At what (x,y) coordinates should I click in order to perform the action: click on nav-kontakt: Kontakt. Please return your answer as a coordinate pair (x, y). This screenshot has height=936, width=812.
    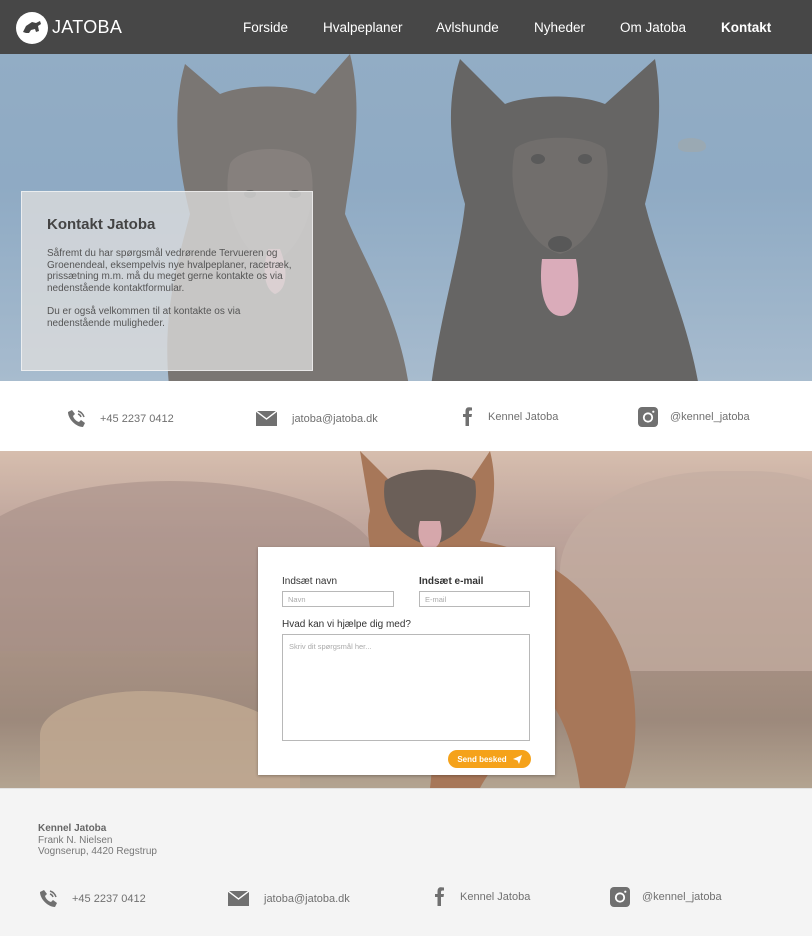
    Looking at the image, I should click on (746, 27).